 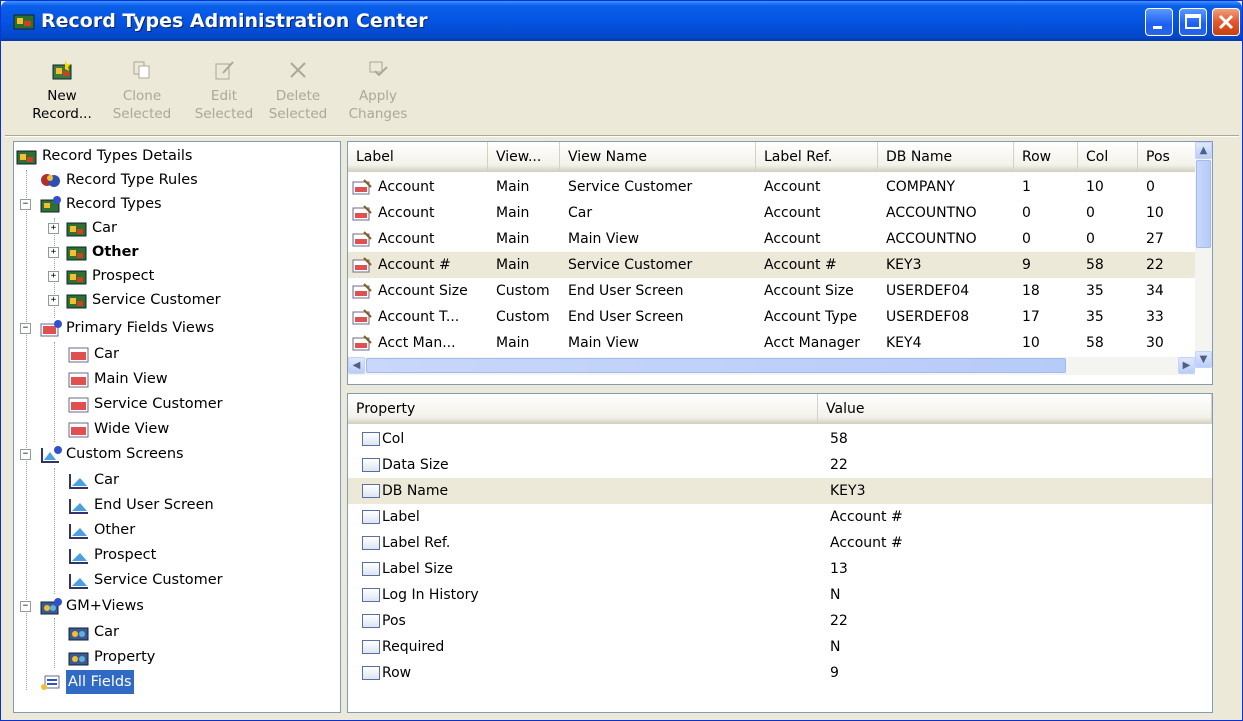 I want to click on grid-vertical-scrollbar: ▲ ▼, so click(x=1203, y=255).